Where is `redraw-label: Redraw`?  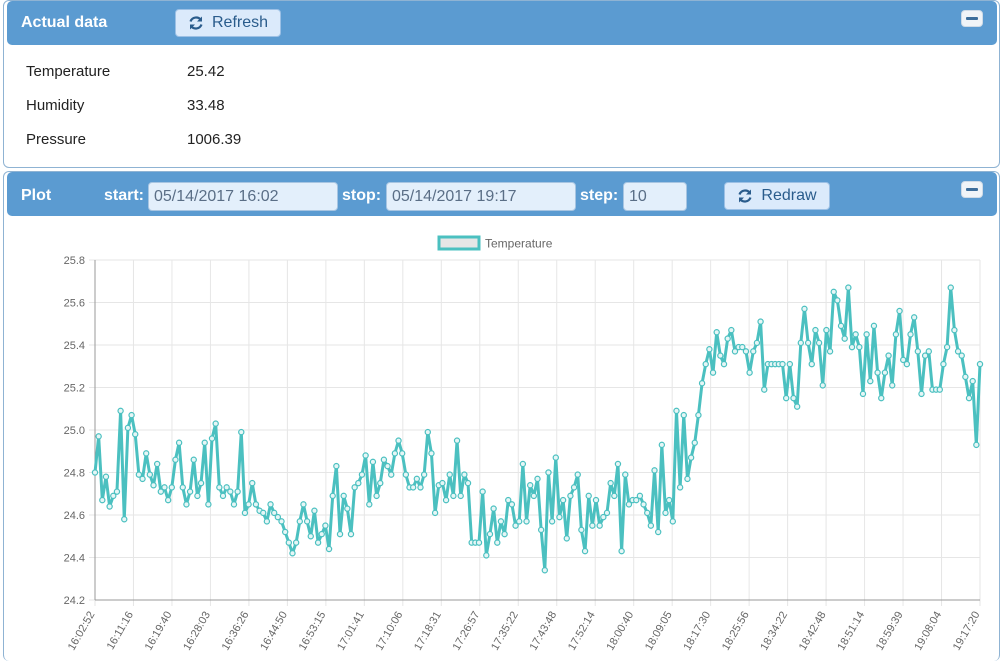
redraw-label: Redraw is located at coordinates (789, 195).